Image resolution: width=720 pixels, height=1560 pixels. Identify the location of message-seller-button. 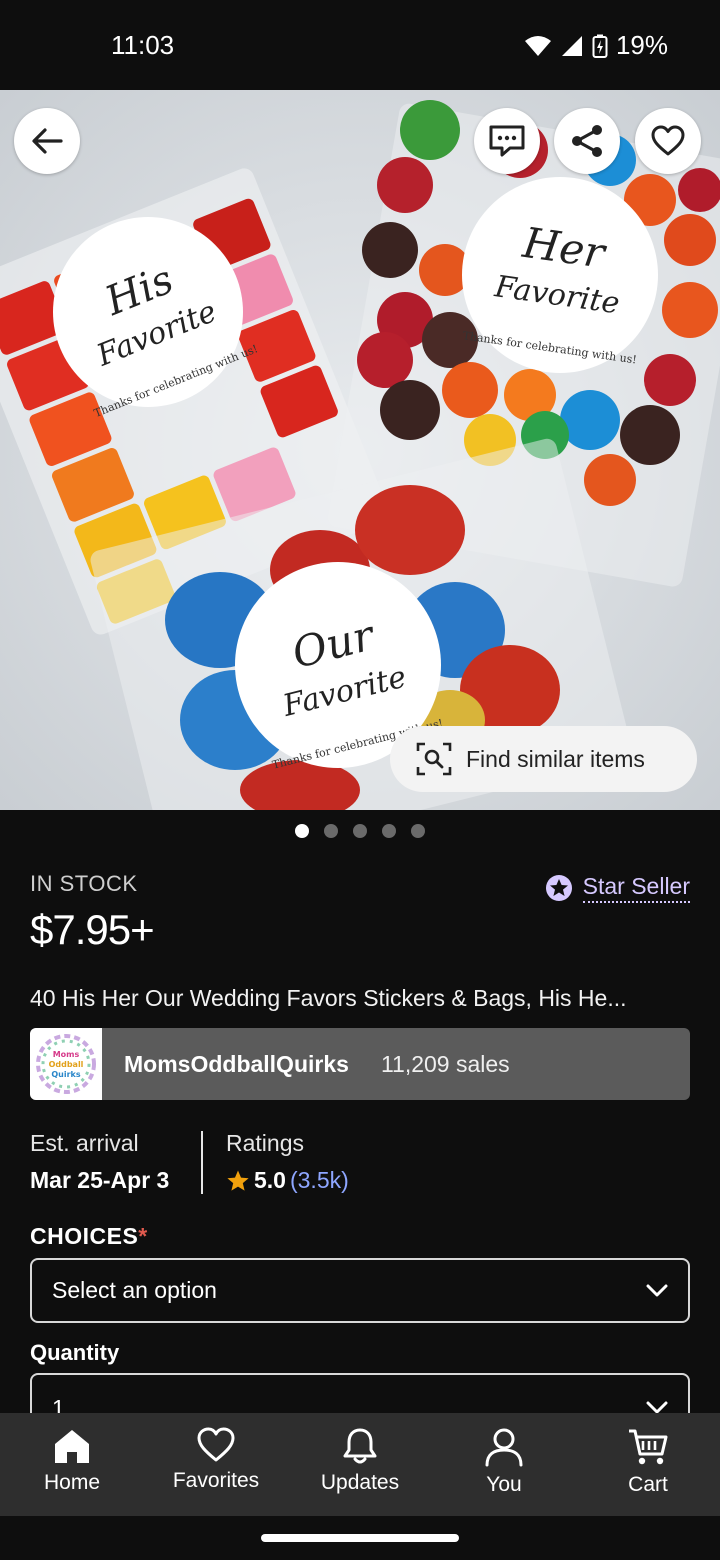
(507, 141).